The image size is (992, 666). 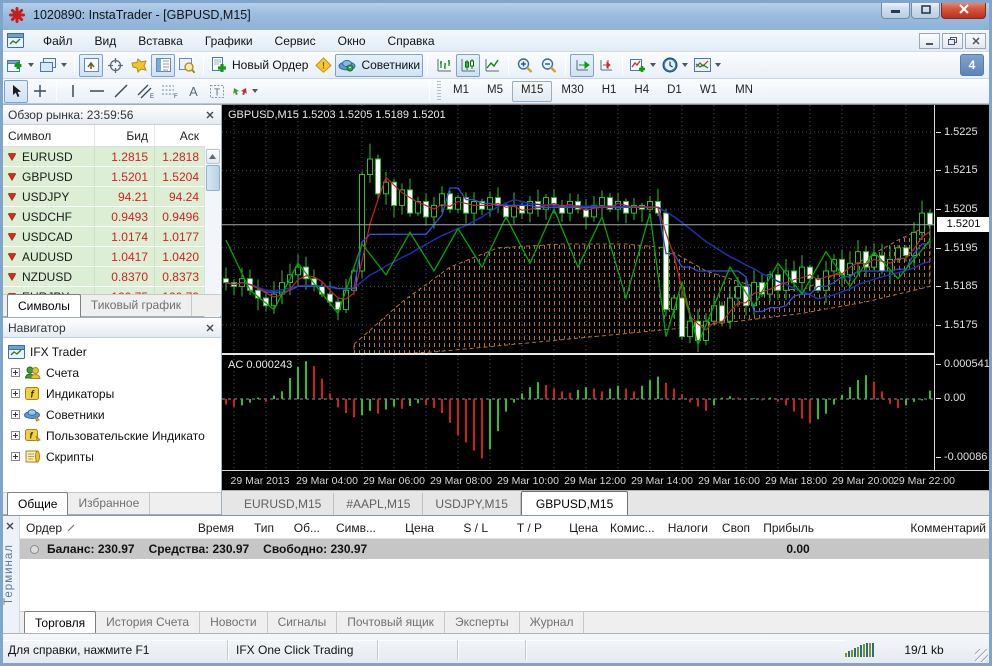 What do you see at coordinates (303, 650) in the screenshot?
I see `status-one-click-trading: IFX One Click Trading` at bounding box center [303, 650].